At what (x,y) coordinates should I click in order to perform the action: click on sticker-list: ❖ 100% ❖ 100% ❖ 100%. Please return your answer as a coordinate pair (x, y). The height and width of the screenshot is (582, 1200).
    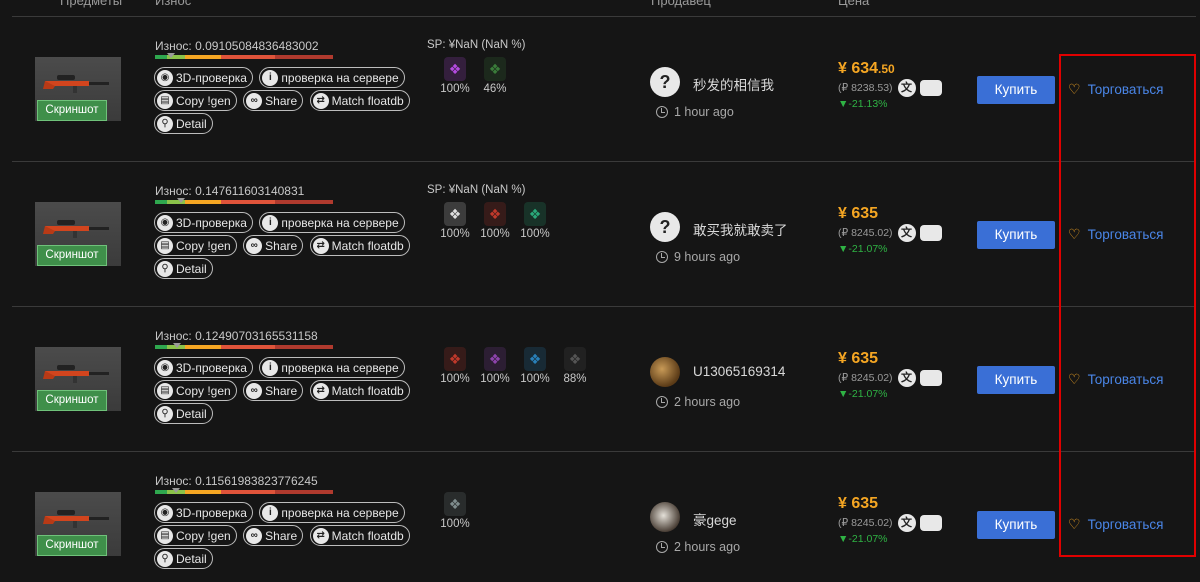
    Looking at the image, I should click on (495, 221).